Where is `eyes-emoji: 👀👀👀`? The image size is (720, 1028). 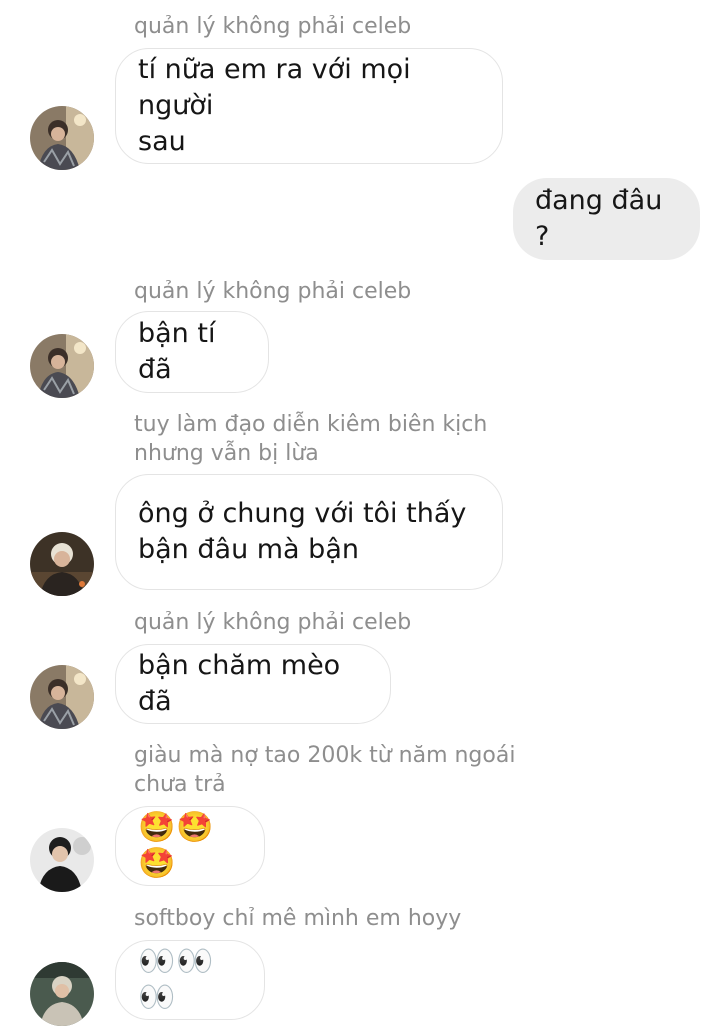
eyes-emoji: 👀👀👀 is located at coordinates (176, 979).